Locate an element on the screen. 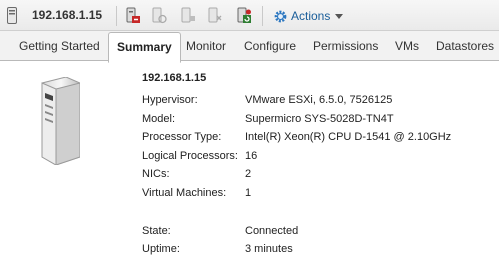 The width and height of the screenshot is (499, 267). field-label: Uptime: is located at coordinates (161, 249).